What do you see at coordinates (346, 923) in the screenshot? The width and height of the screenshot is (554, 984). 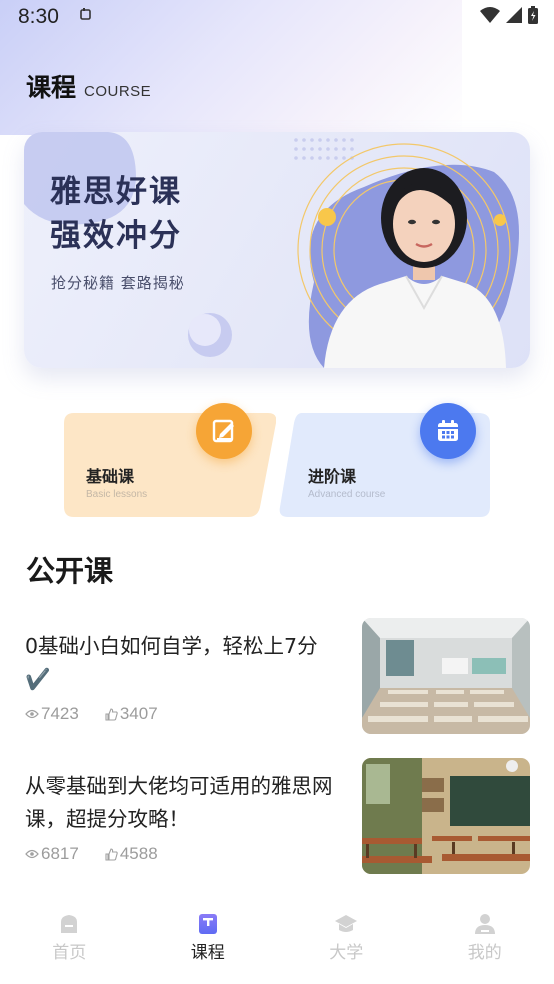 I see `graduation-cap-icon` at bounding box center [346, 923].